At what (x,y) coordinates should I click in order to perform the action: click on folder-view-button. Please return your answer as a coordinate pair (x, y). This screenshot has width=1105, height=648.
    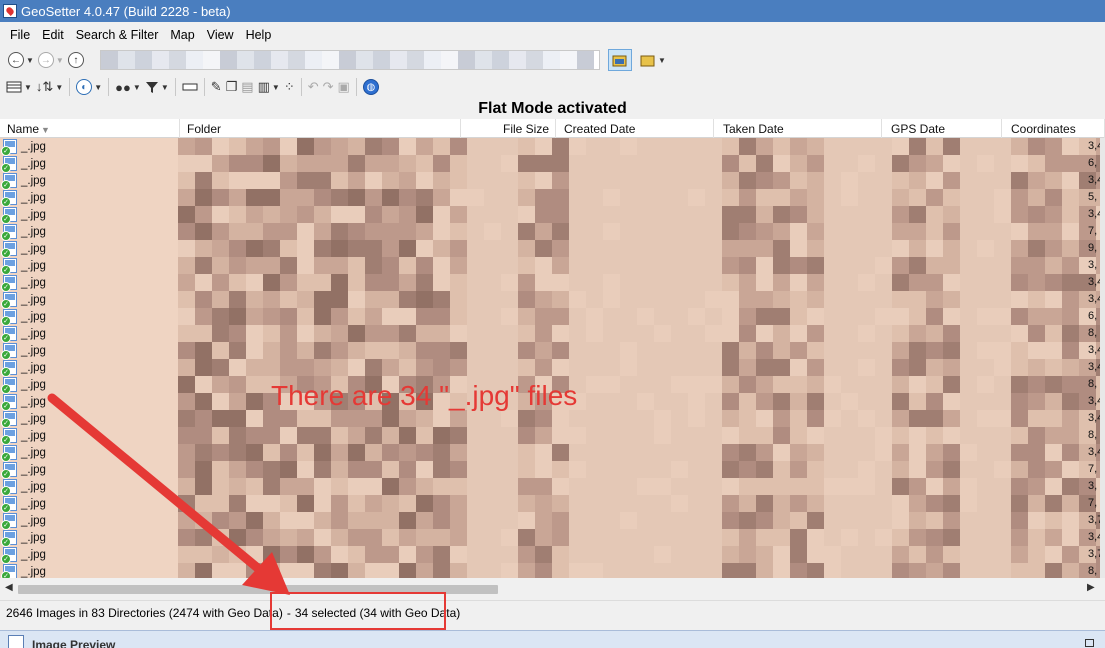
    Looking at the image, I should click on (620, 60).